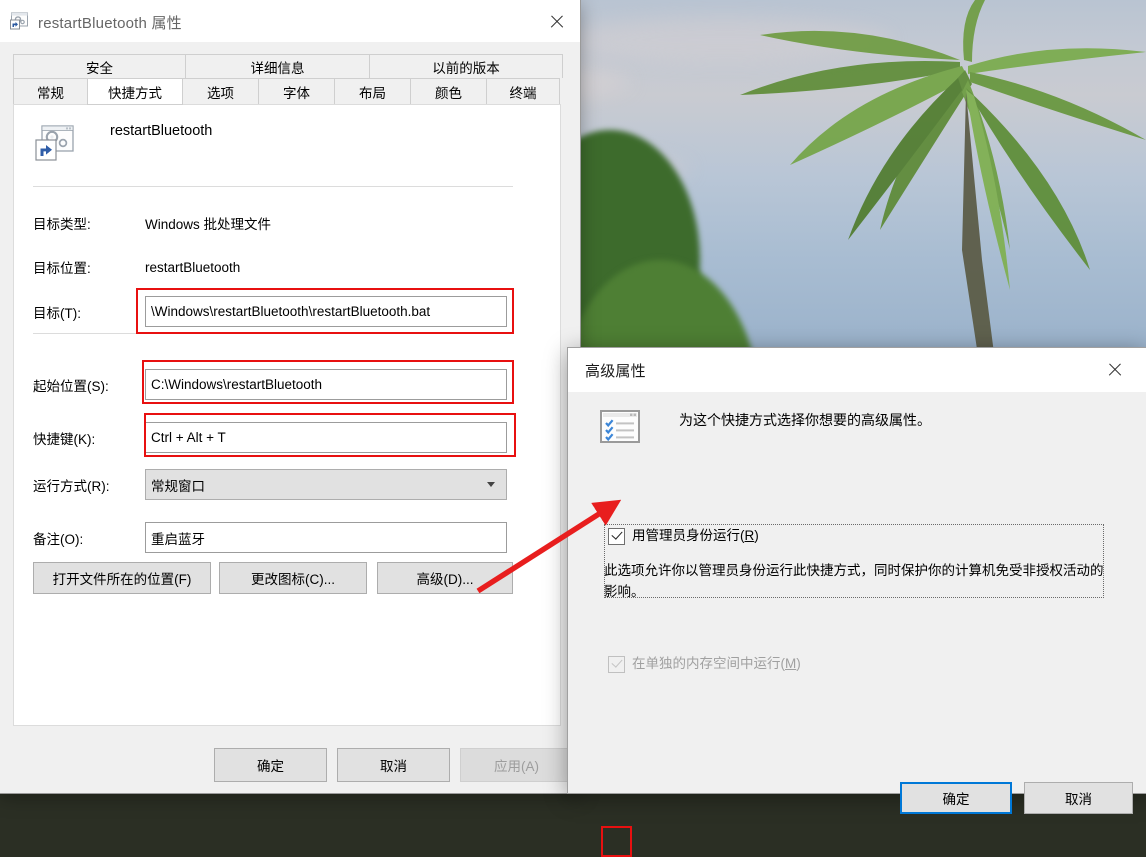 The height and width of the screenshot is (857, 1146). I want to click on properties-footer-buttons: 确定 取消 应用(A), so click(393, 765).